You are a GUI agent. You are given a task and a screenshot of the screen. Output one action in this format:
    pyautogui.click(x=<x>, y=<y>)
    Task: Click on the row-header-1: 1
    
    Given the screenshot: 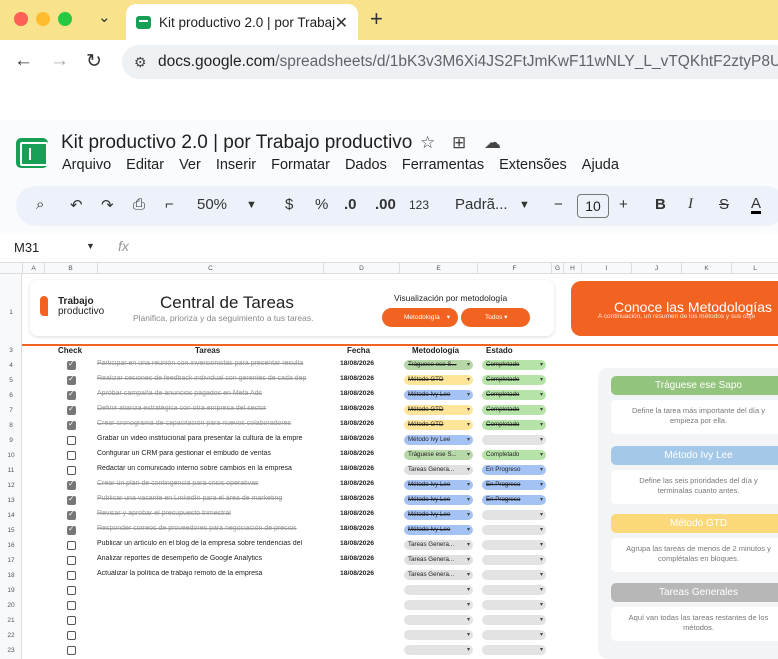 What is the action you would take?
    pyautogui.click(x=11, y=312)
    